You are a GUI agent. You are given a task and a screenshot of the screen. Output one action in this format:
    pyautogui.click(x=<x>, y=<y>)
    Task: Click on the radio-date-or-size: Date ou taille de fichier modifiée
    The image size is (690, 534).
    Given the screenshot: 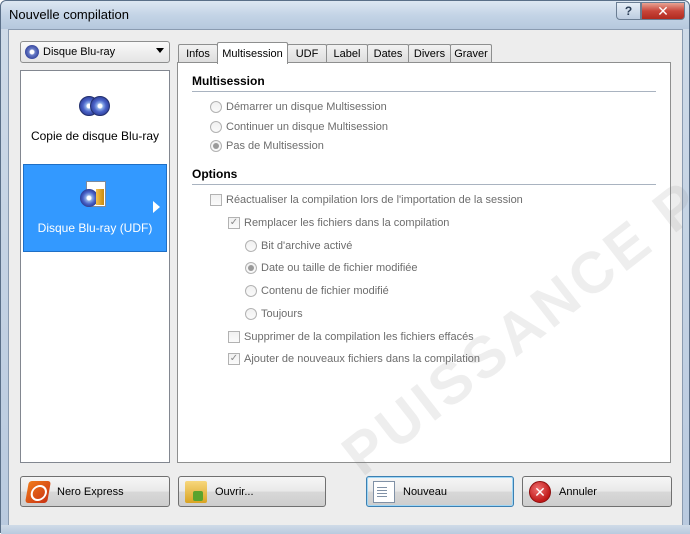 What is the action you would take?
    pyautogui.click(x=331, y=268)
    